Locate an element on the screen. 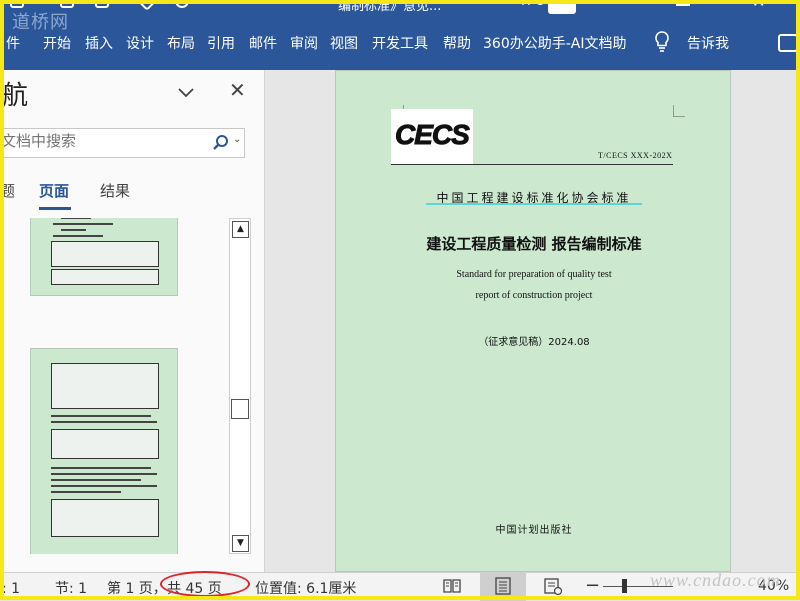 Image resolution: width=800 pixels, height=601 pixels. standard-number: T/CECS XXX-202X is located at coordinates (635, 155).